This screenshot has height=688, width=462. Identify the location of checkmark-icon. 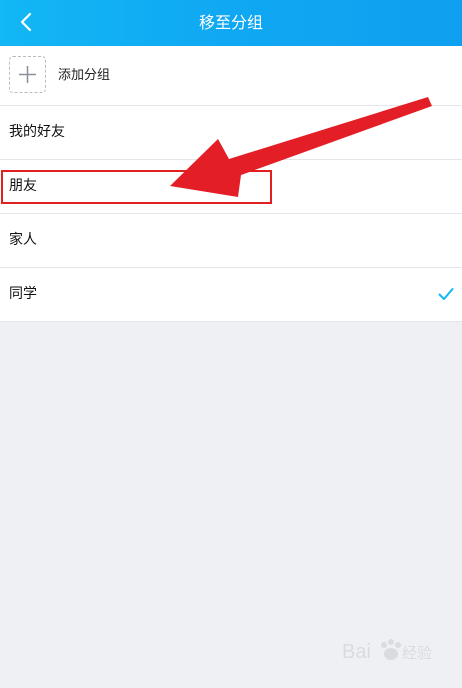
(446, 294).